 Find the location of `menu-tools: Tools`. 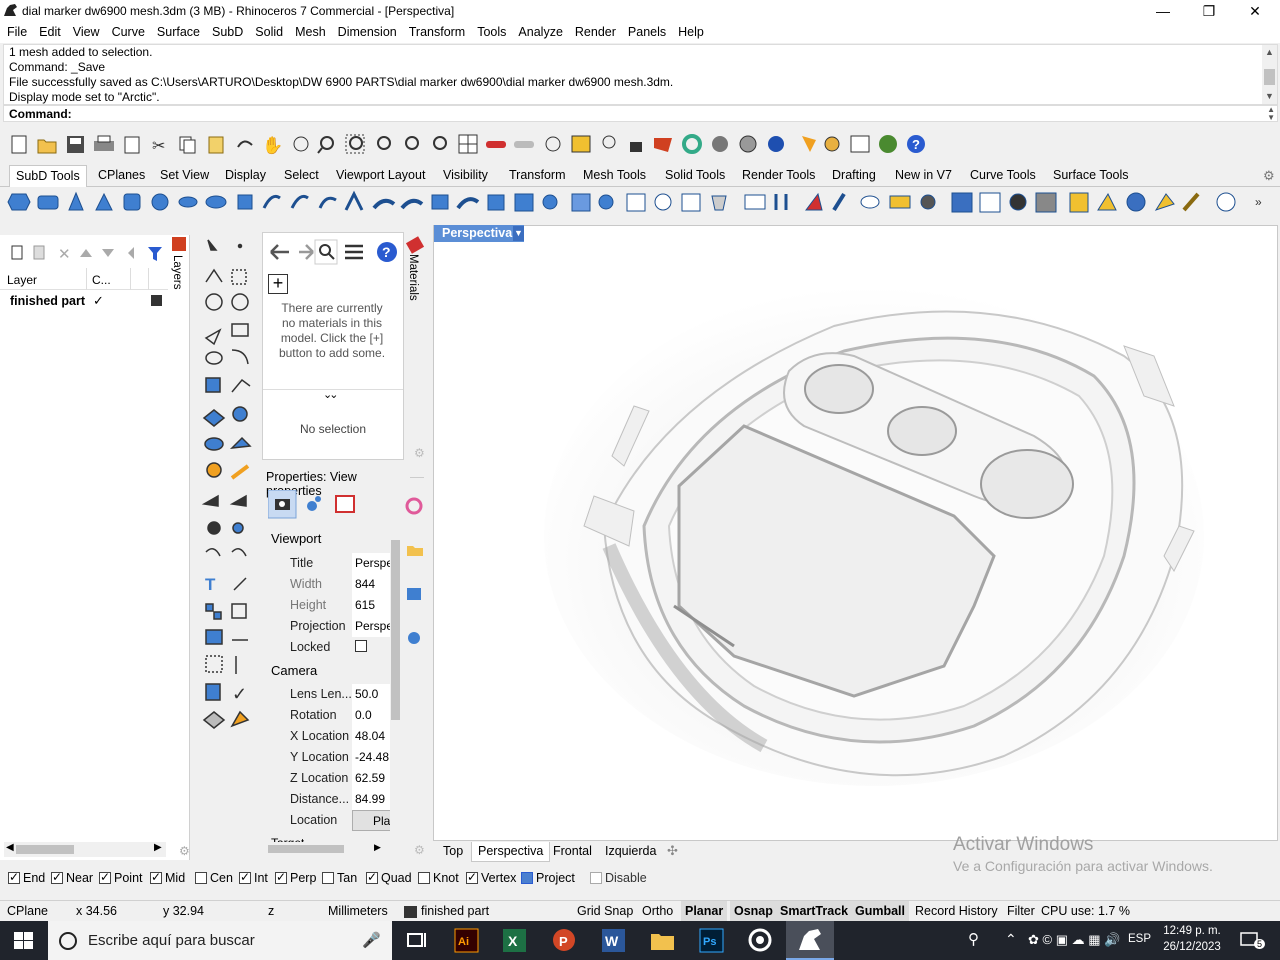

menu-tools: Tools is located at coordinates (490, 30).